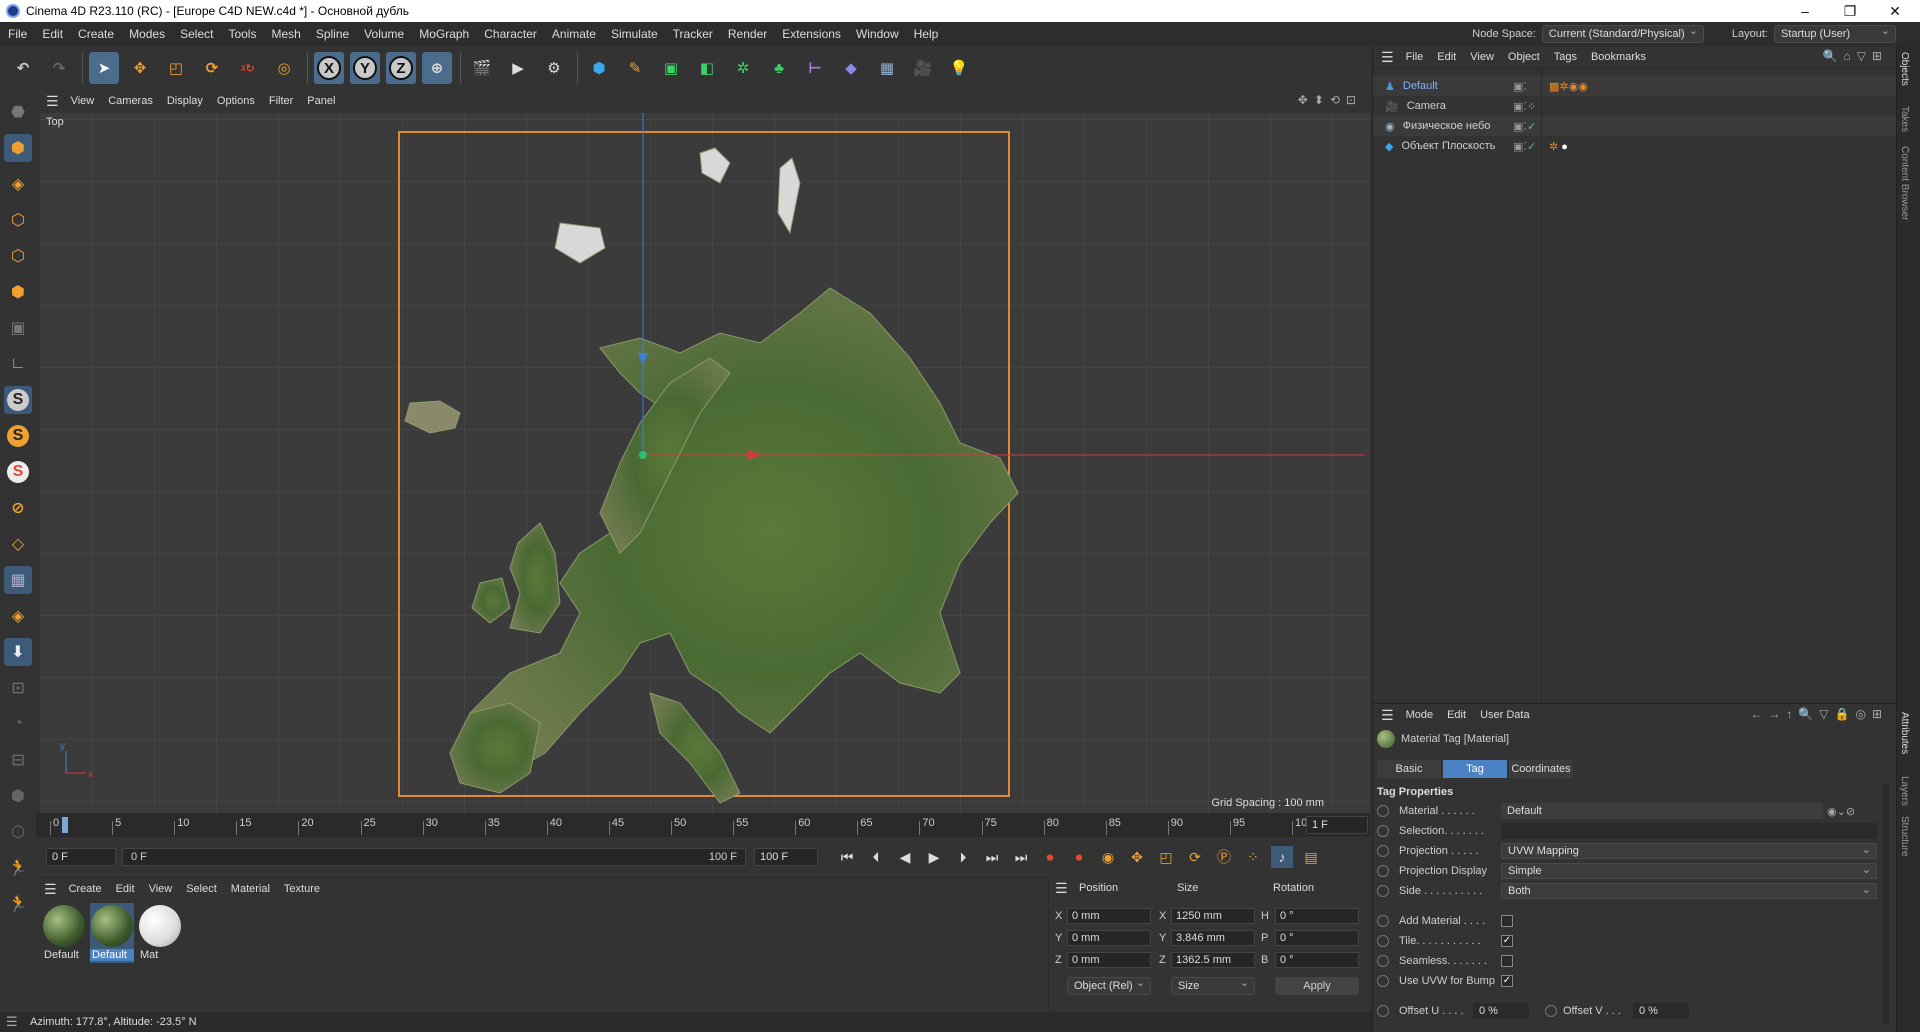 Image resolution: width=1920 pixels, height=1032 pixels. I want to click on attr-menu-mode: Mode, so click(1420, 715).